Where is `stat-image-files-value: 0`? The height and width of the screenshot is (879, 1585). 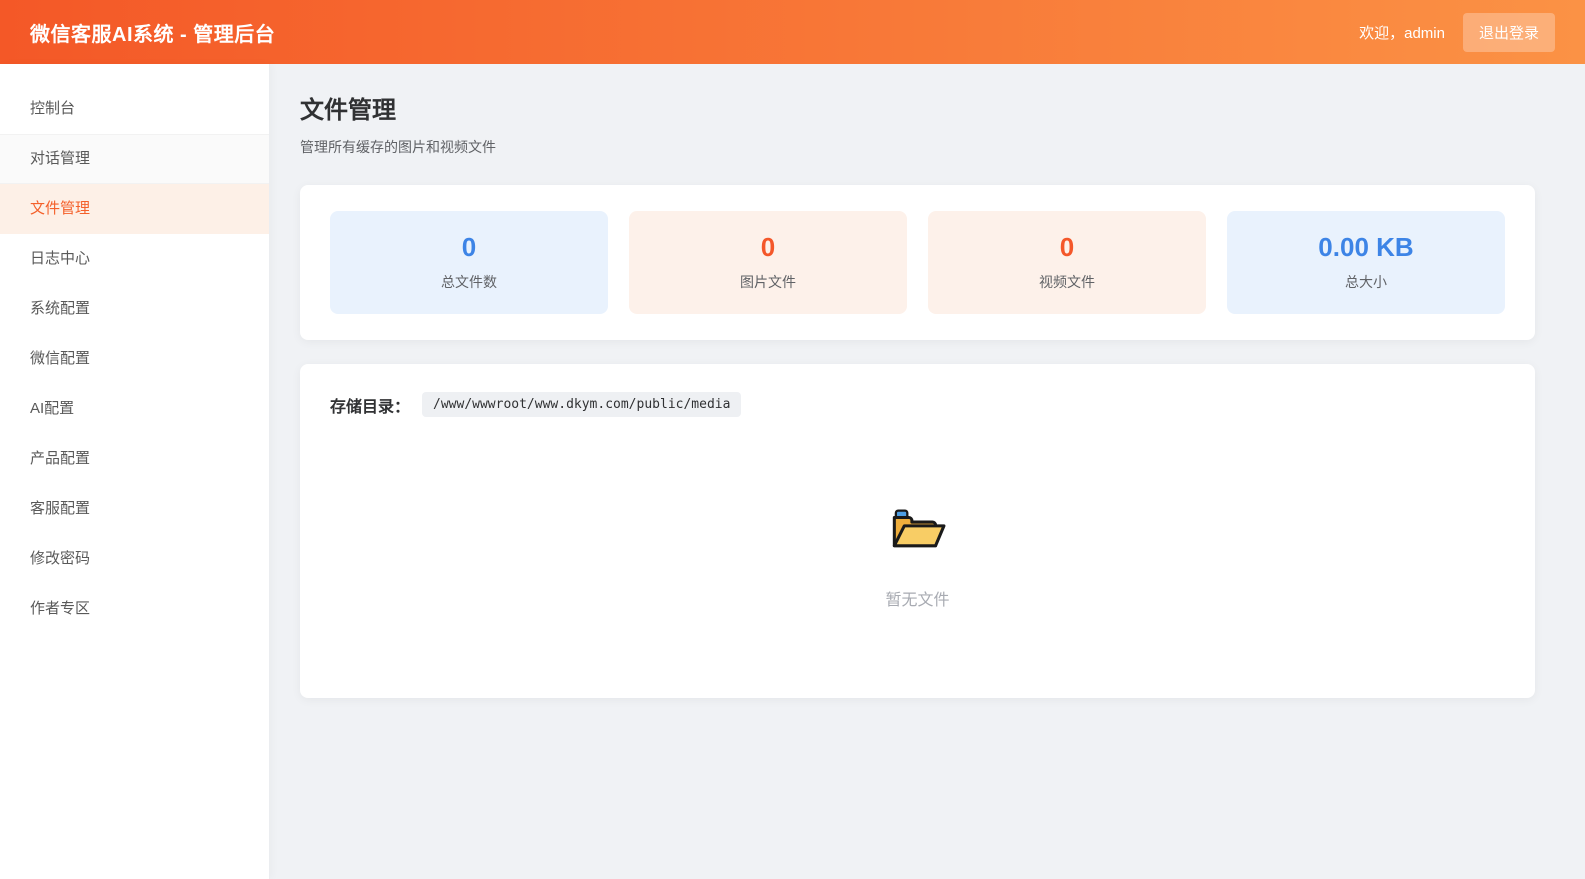 stat-image-files-value: 0 is located at coordinates (768, 247).